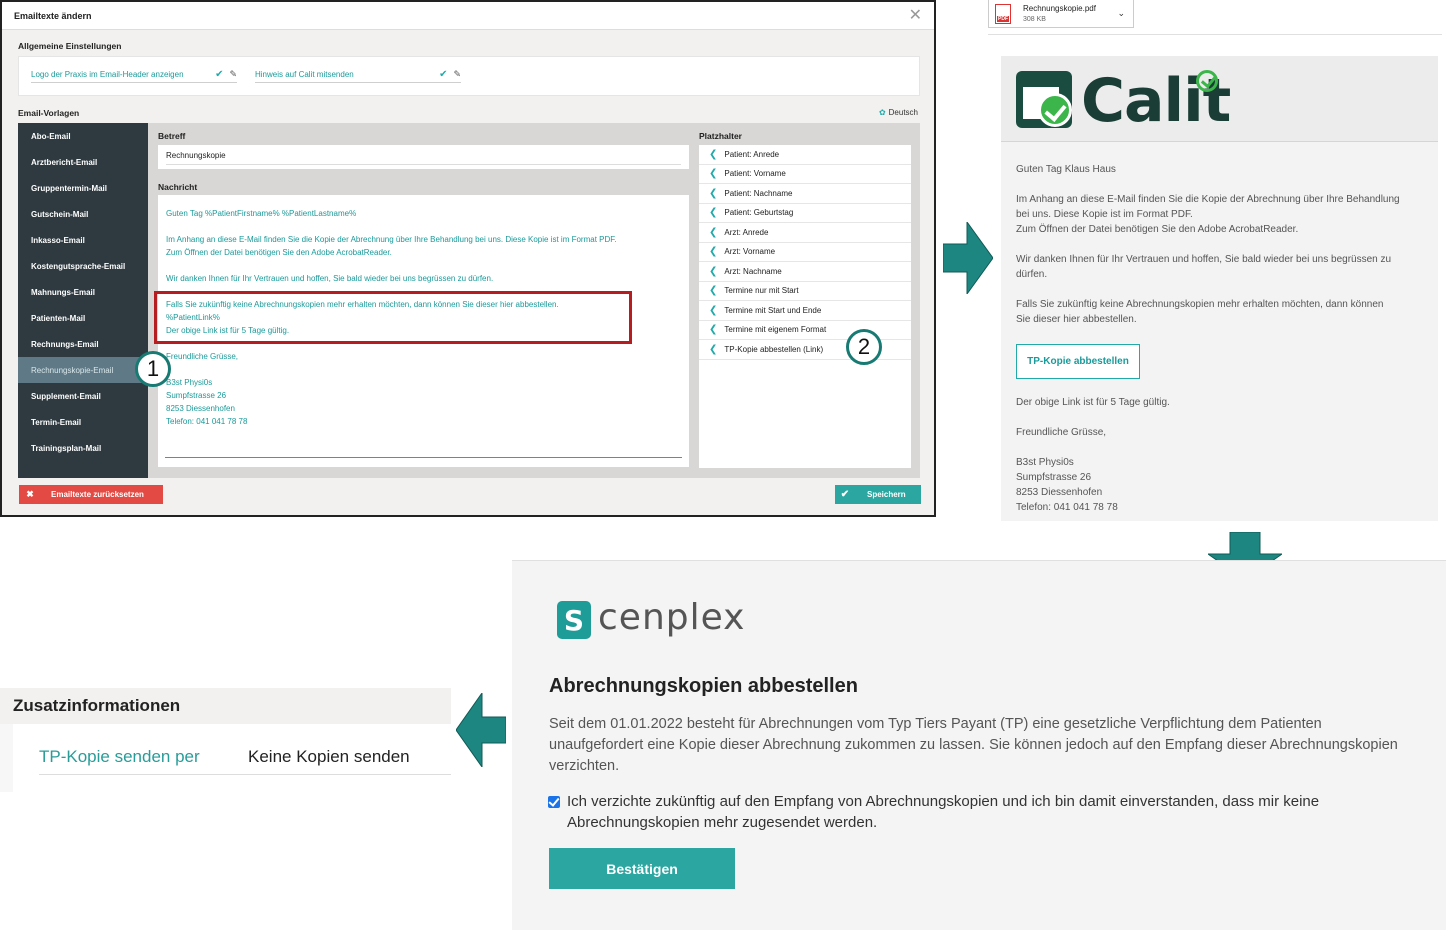  What do you see at coordinates (423, 157) in the screenshot?
I see `subject-input: Rechnungskopie` at bounding box center [423, 157].